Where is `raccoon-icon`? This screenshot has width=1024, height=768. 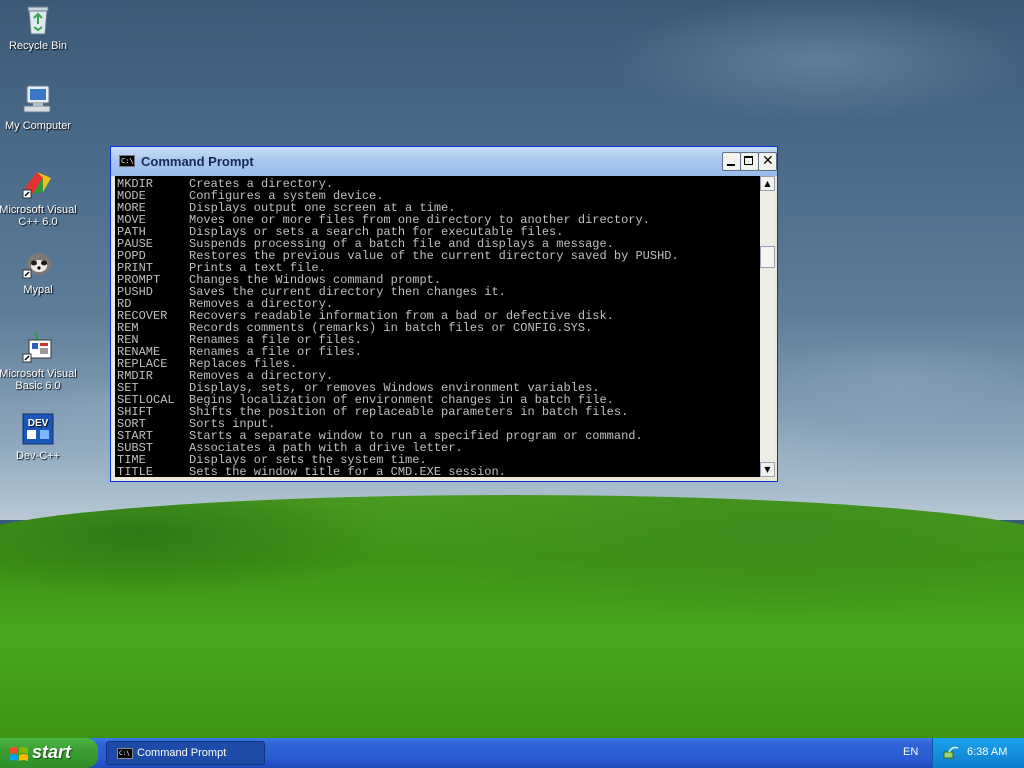 raccoon-icon is located at coordinates (36, 266).